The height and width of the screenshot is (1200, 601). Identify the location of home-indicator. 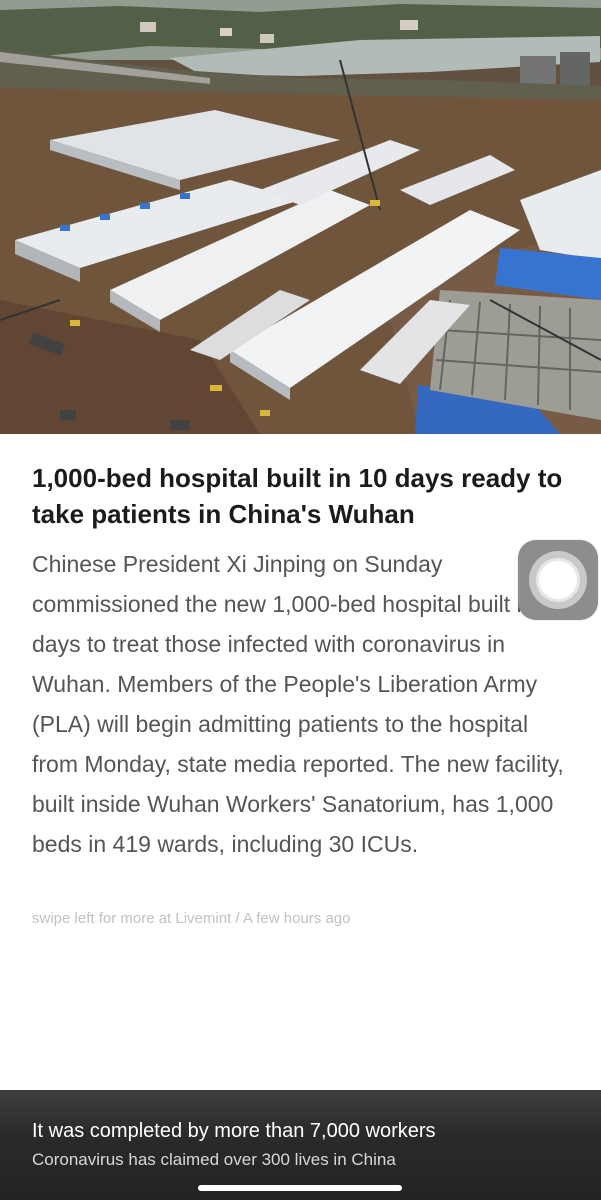
(300, 1188).